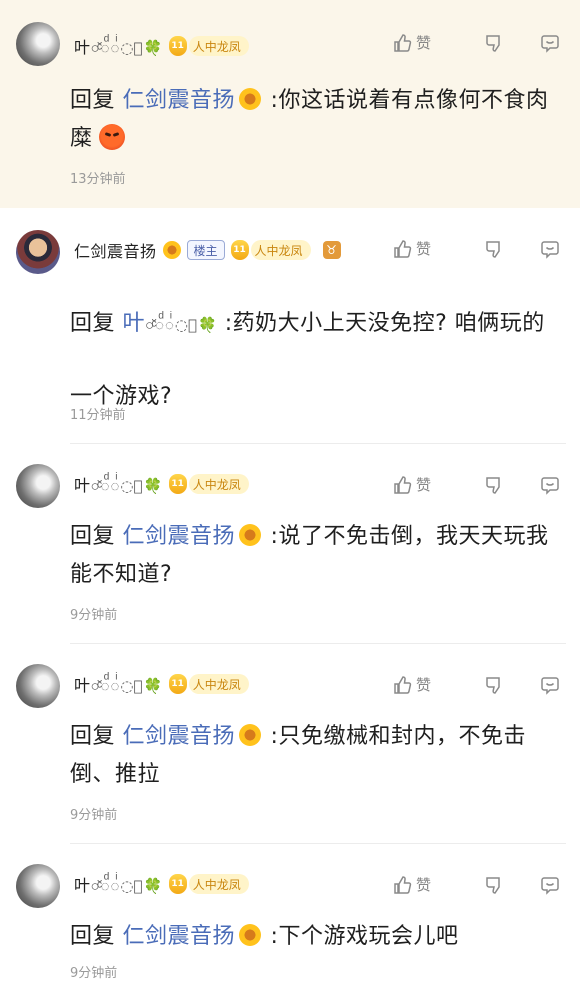 This screenshot has width=580, height=981. I want to click on comment-body: 回复 仁剑震音扬 :说了不免击倒，我天天玩我能不知道?, so click(309, 555).